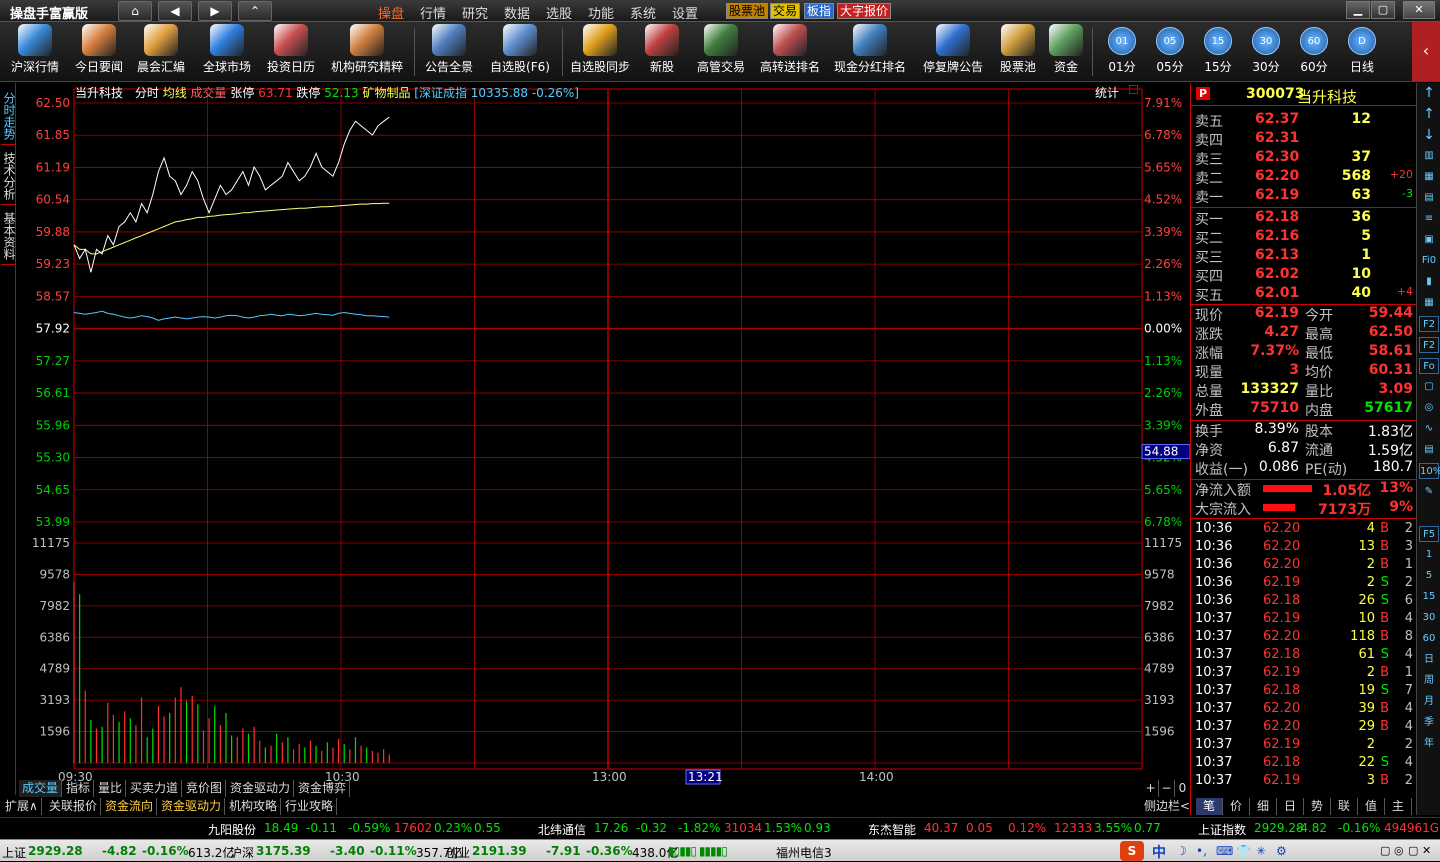  I want to click on status-tray-icon-0: ▢, so click(1385, 850).